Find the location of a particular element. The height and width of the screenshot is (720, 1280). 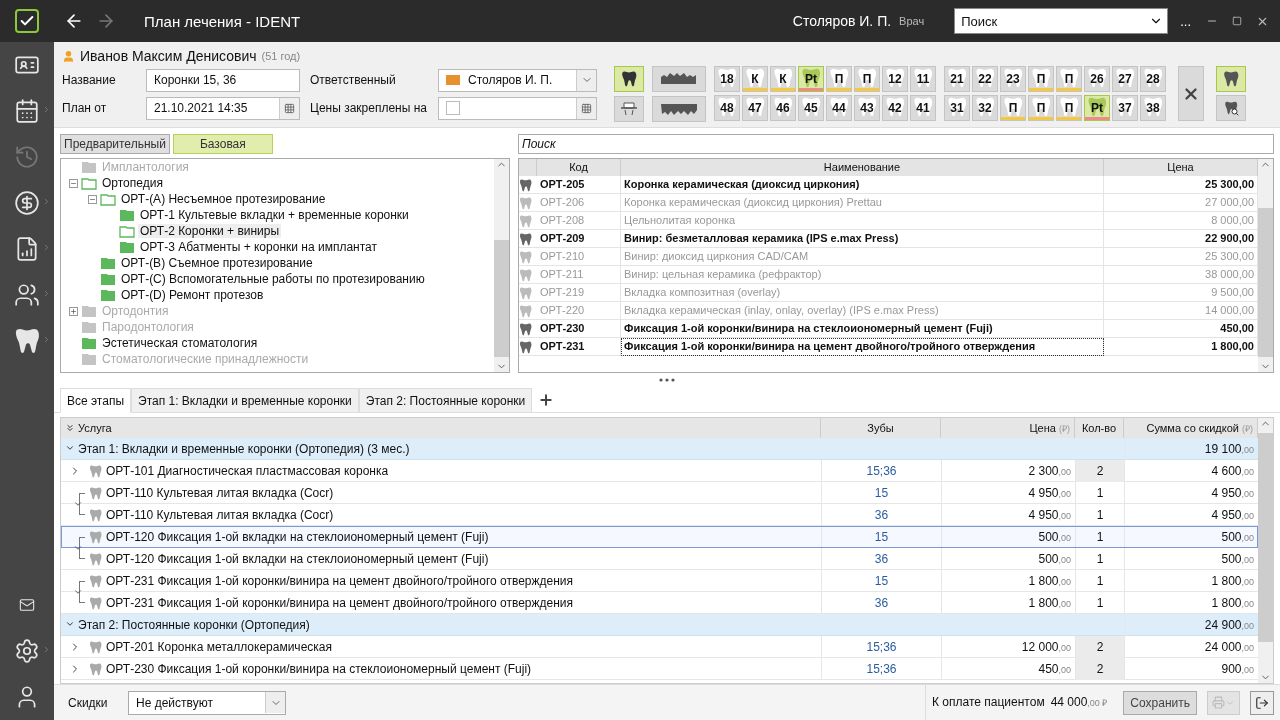

plan-row: ОРТ-101 Диагностическая пластмассовая коронка 15;36 2 300,00 2 4 600,00 is located at coordinates (659, 471).